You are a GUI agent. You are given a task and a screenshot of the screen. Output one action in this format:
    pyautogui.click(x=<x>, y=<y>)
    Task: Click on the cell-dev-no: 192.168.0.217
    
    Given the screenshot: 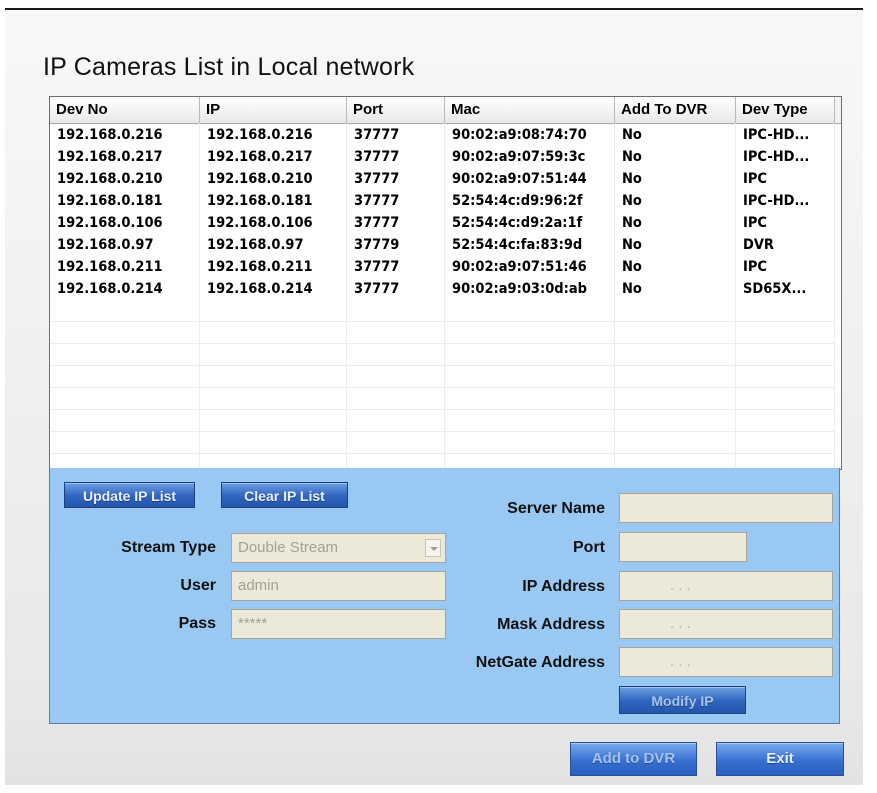 What is the action you would take?
    pyautogui.click(x=110, y=157)
    